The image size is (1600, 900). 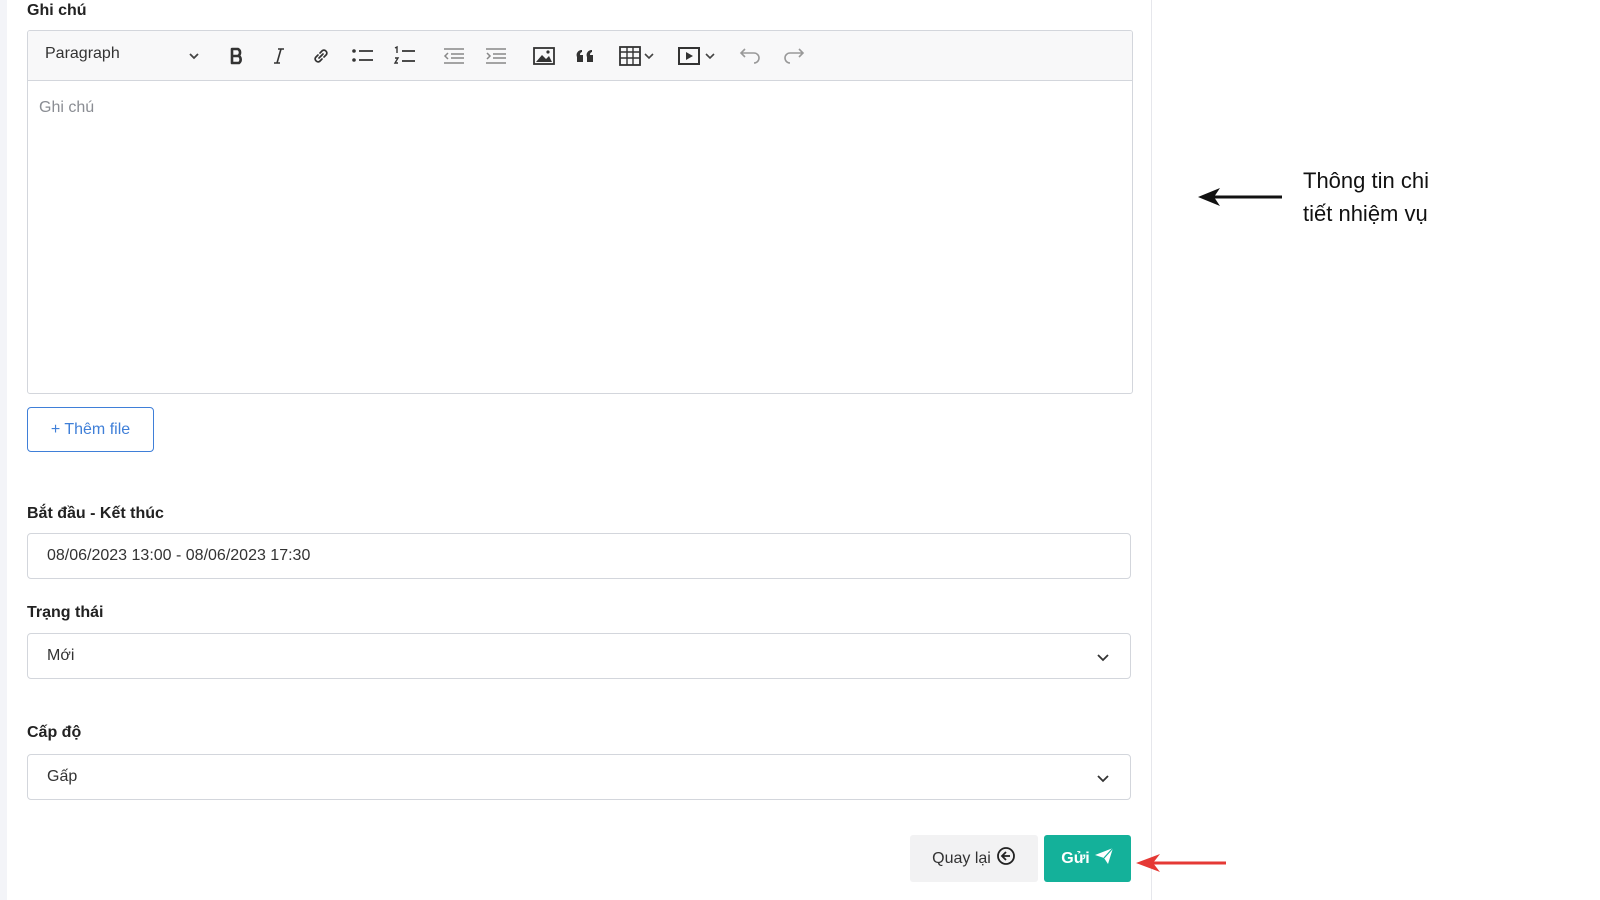 What do you see at coordinates (62, 776) in the screenshot?
I see `level-value: Gấp` at bounding box center [62, 776].